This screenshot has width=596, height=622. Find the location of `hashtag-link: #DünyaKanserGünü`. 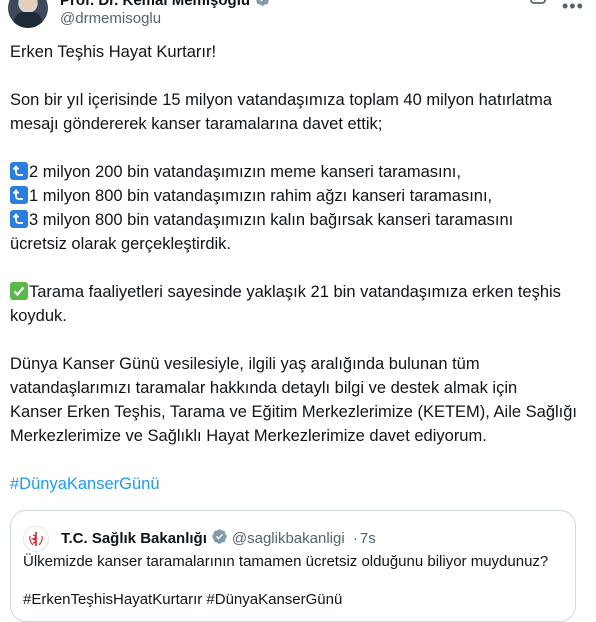

hashtag-link: #DünyaKanserGünü is located at coordinates (298, 484).